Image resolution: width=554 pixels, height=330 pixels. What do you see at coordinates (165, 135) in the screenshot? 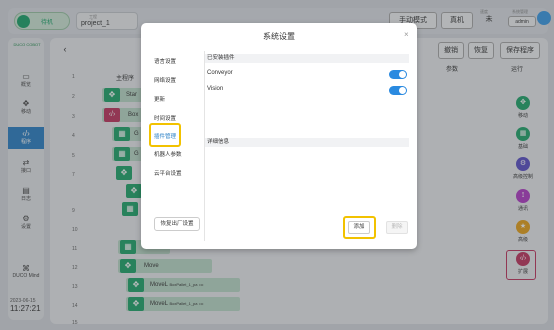
I see `plugin-menu-highlight` at bounding box center [165, 135].